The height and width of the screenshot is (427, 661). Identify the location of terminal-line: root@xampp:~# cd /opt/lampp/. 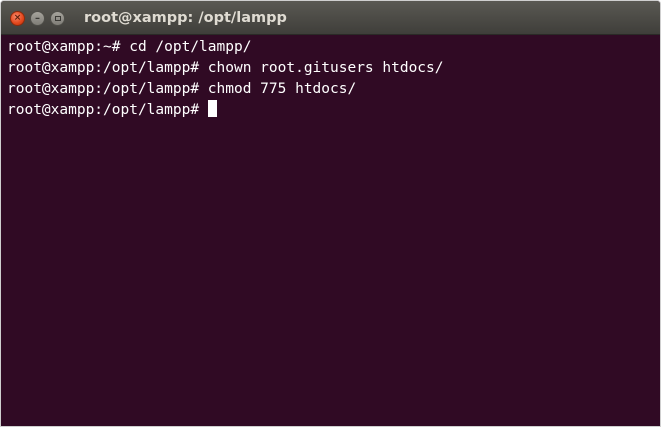
(333, 47).